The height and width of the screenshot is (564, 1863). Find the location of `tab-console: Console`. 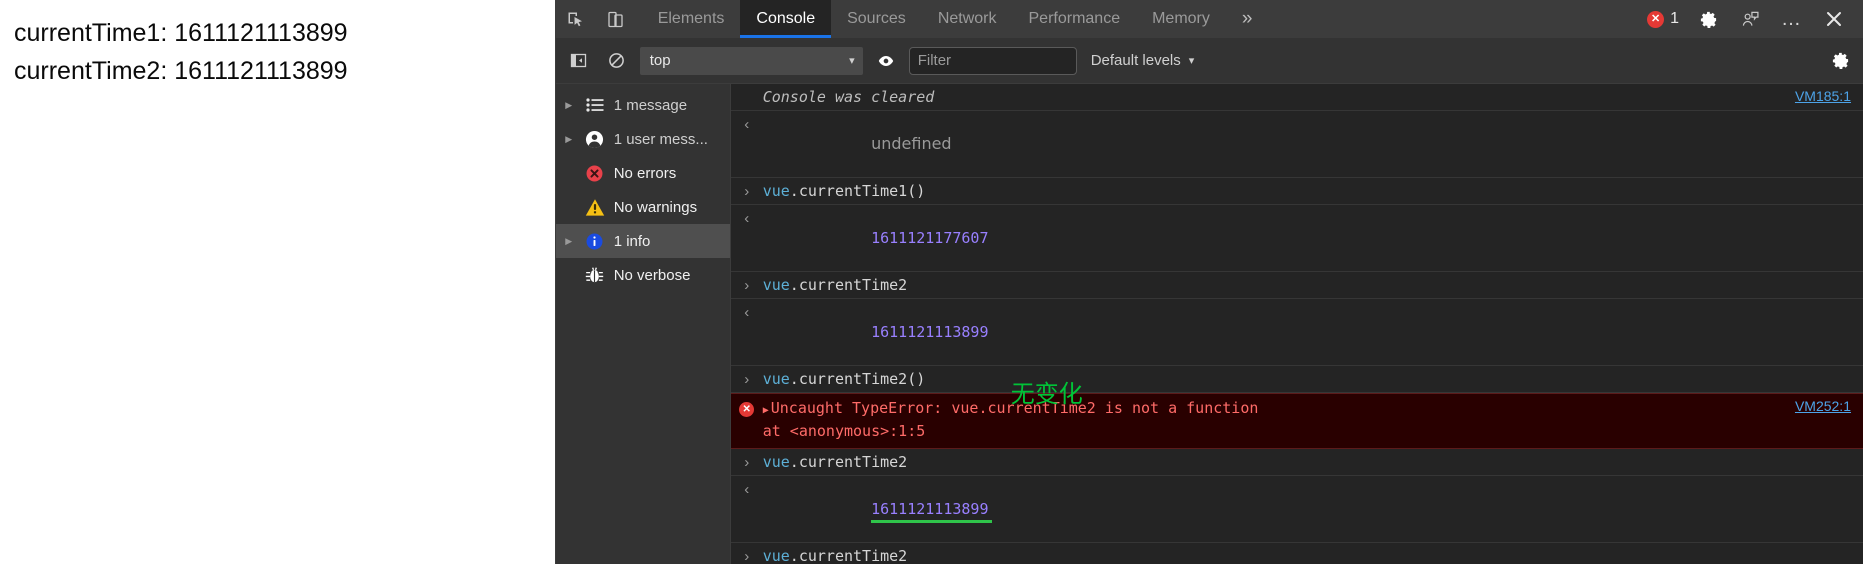

tab-console: Console is located at coordinates (786, 19).